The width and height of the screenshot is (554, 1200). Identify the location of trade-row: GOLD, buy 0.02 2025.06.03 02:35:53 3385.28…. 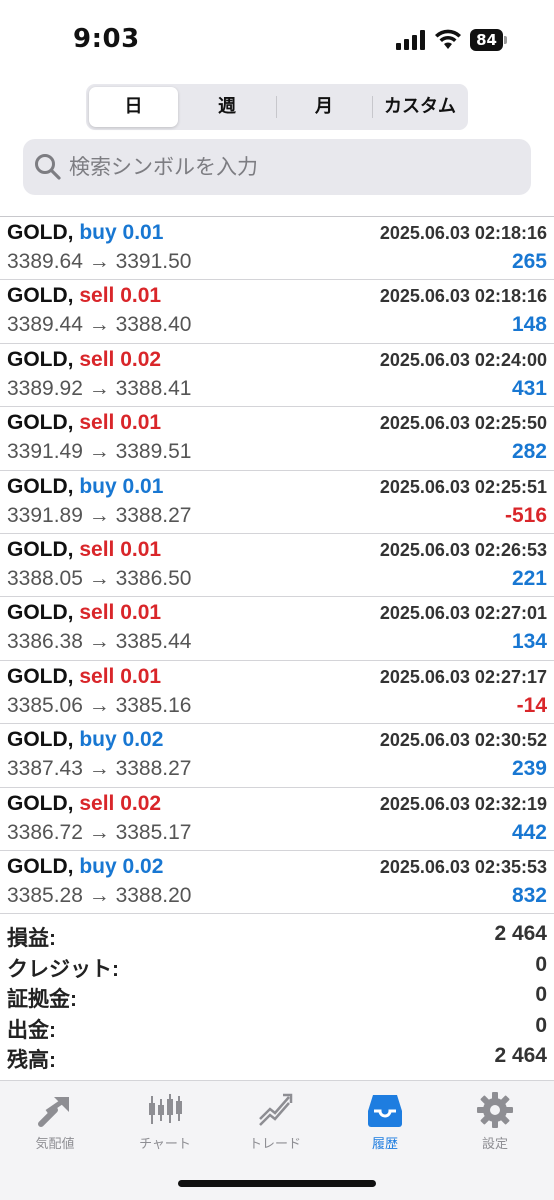
(277, 883).